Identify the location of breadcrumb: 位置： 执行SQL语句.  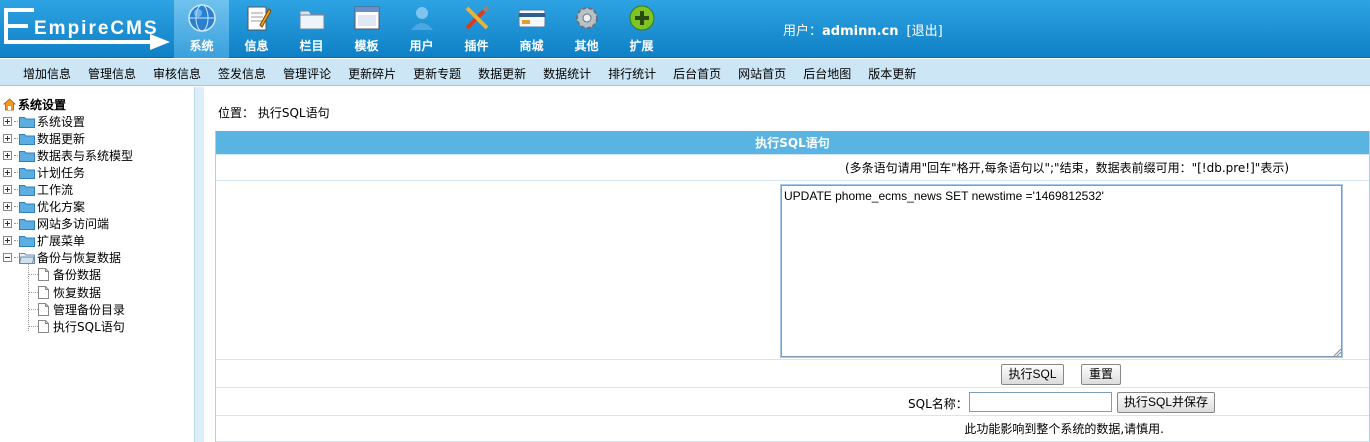
(274, 112).